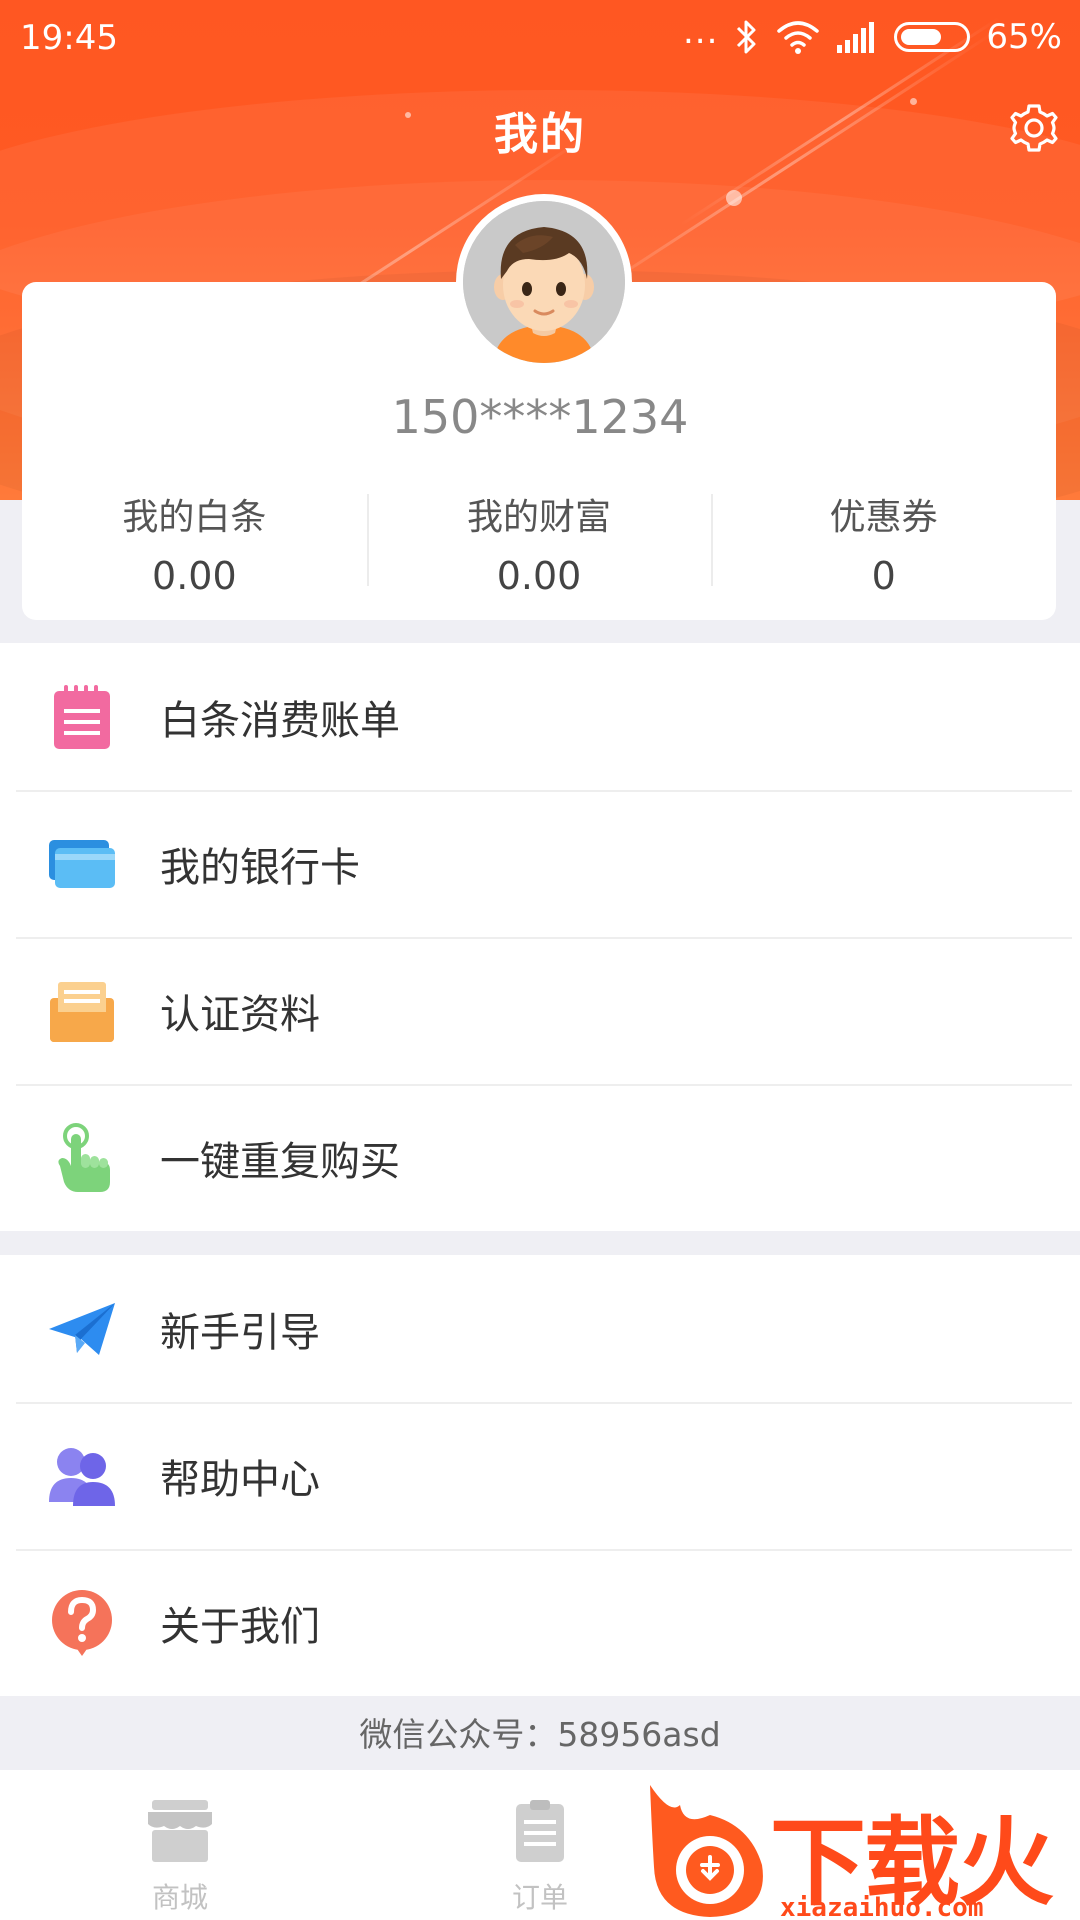 This screenshot has height=1920, width=1080. I want to click on menu-label: 白条消费账单, so click(280, 720).